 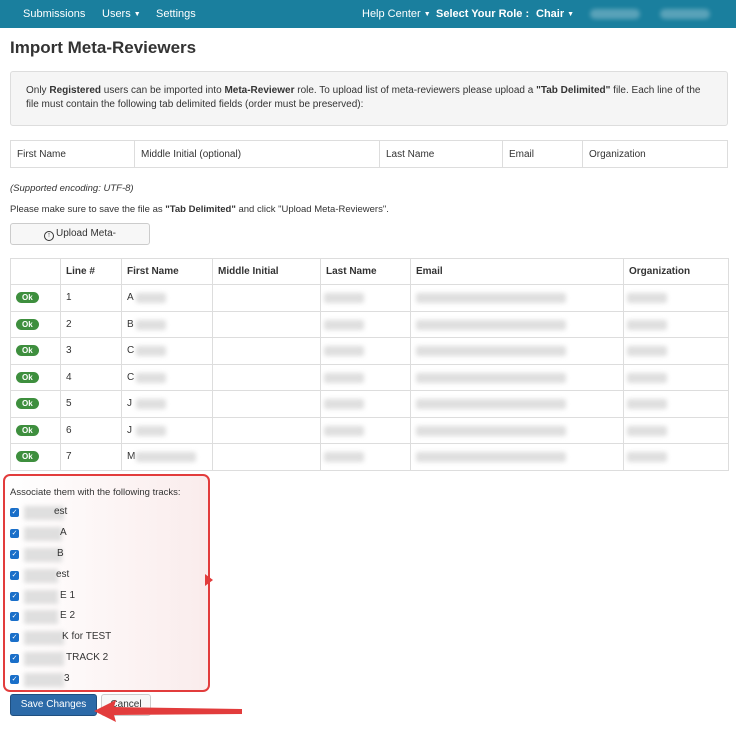 What do you see at coordinates (116, 14) in the screenshot?
I see `nav-users-label: Users` at bounding box center [116, 14].